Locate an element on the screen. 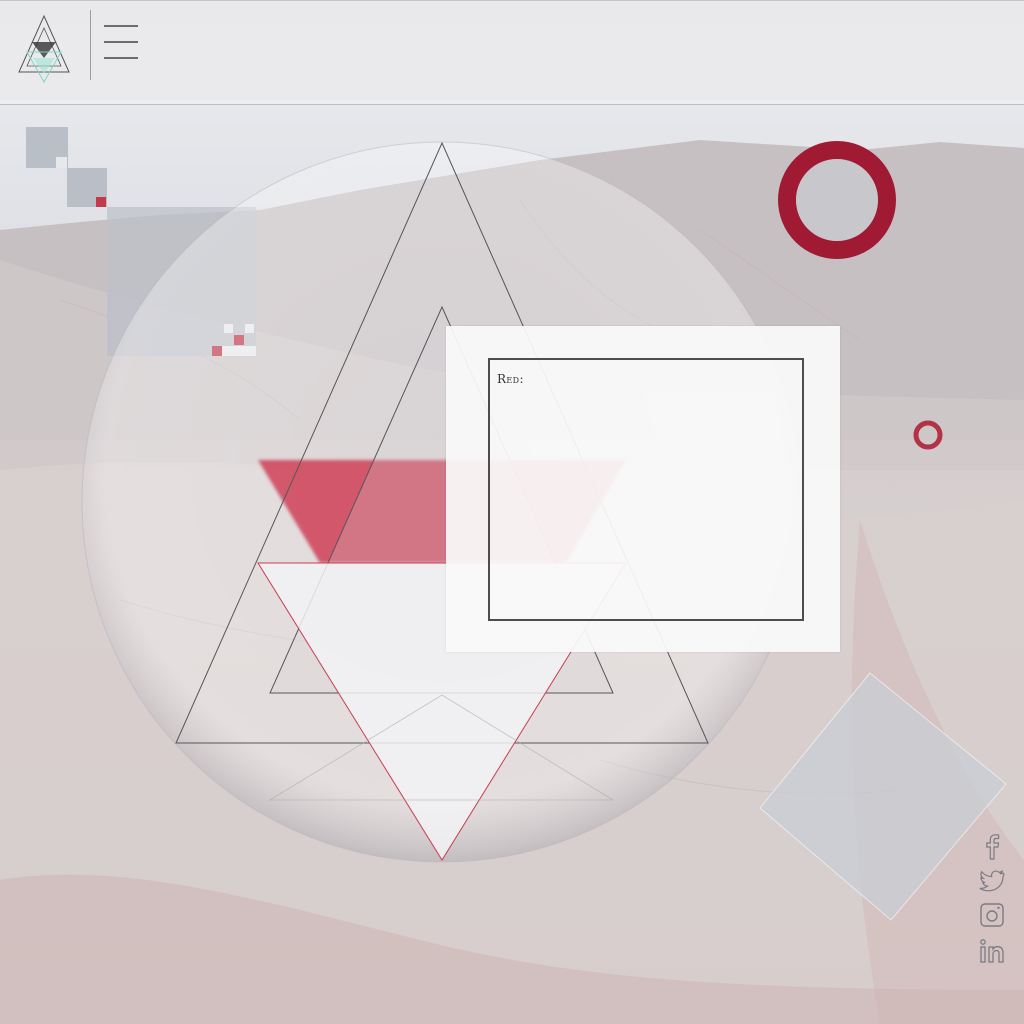  twitter-icon is located at coordinates (992, 880).